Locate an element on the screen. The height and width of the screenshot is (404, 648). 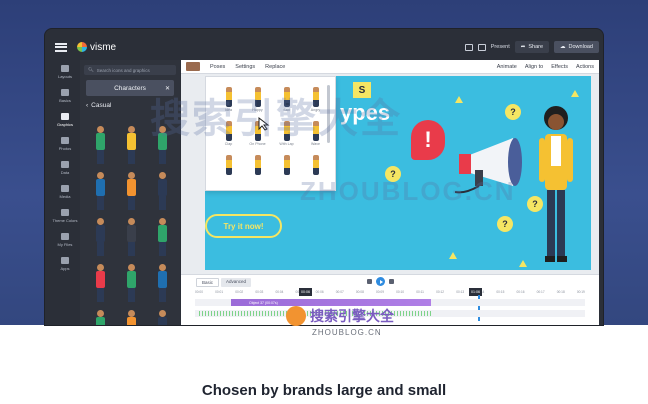
rail-item-my-files: My Files is located at coordinates (65, 240).